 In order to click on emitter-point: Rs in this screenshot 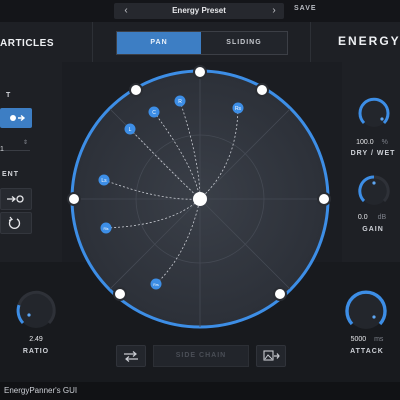, I will do `click(238, 108)`.